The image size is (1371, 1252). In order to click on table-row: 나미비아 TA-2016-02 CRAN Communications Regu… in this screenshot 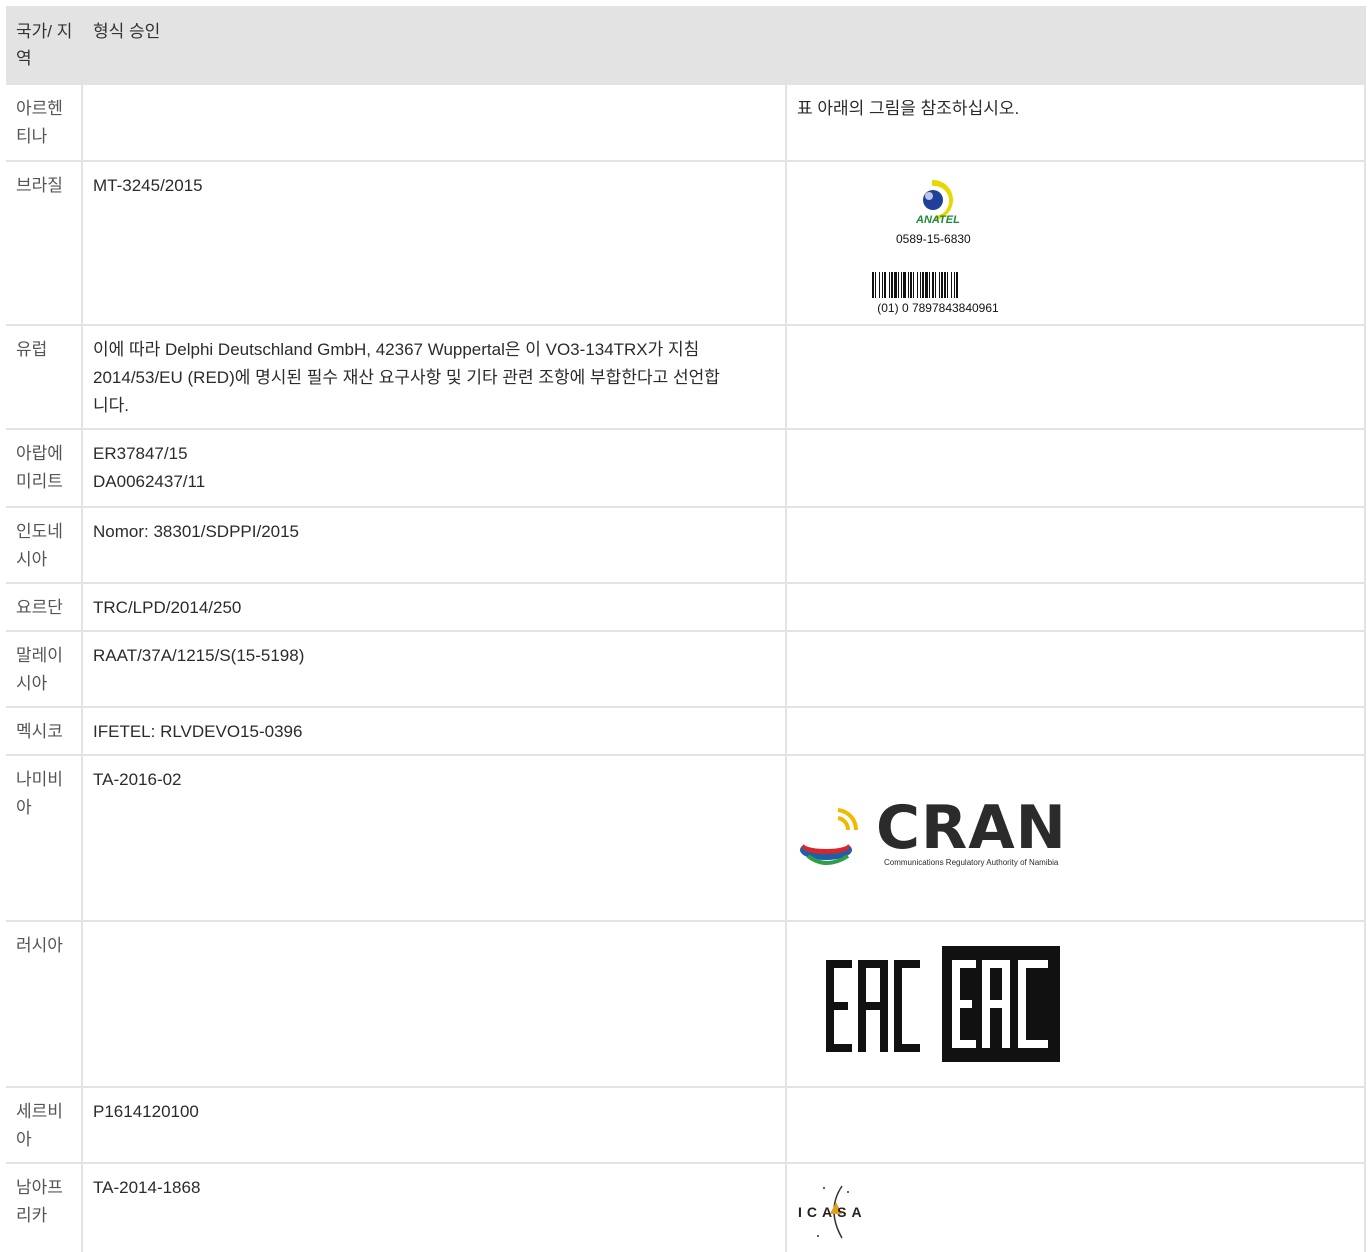, I will do `click(686, 837)`.